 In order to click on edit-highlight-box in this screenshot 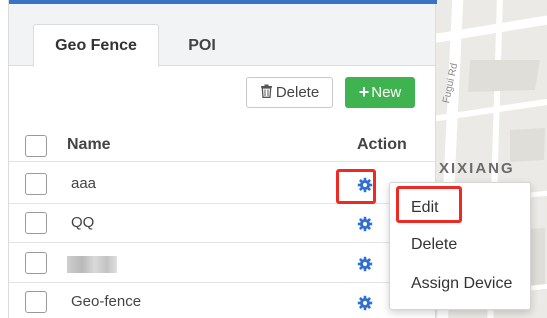, I will do `click(429, 204)`.